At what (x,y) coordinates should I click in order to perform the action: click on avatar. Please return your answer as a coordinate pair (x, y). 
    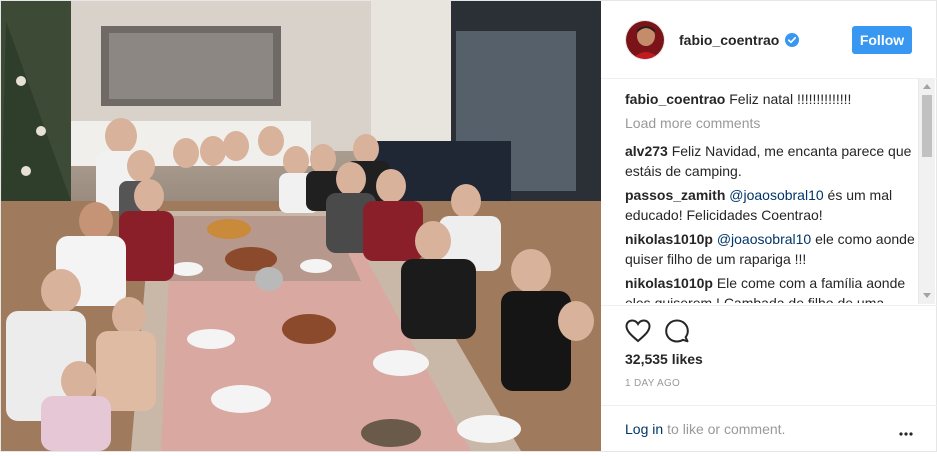
    Looking at the image, I should click on (645, 39).